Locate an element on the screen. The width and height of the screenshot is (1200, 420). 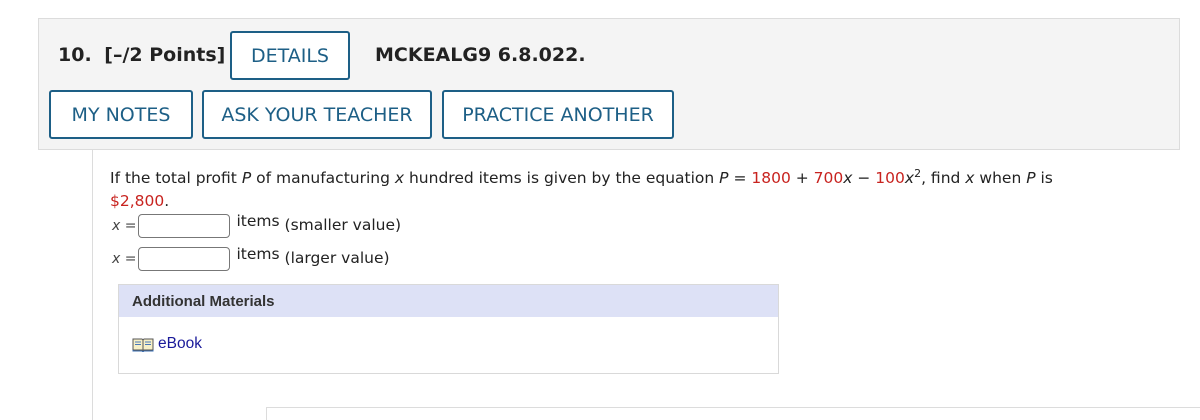
answer-input-smaller is located at coordinates (184, 226).